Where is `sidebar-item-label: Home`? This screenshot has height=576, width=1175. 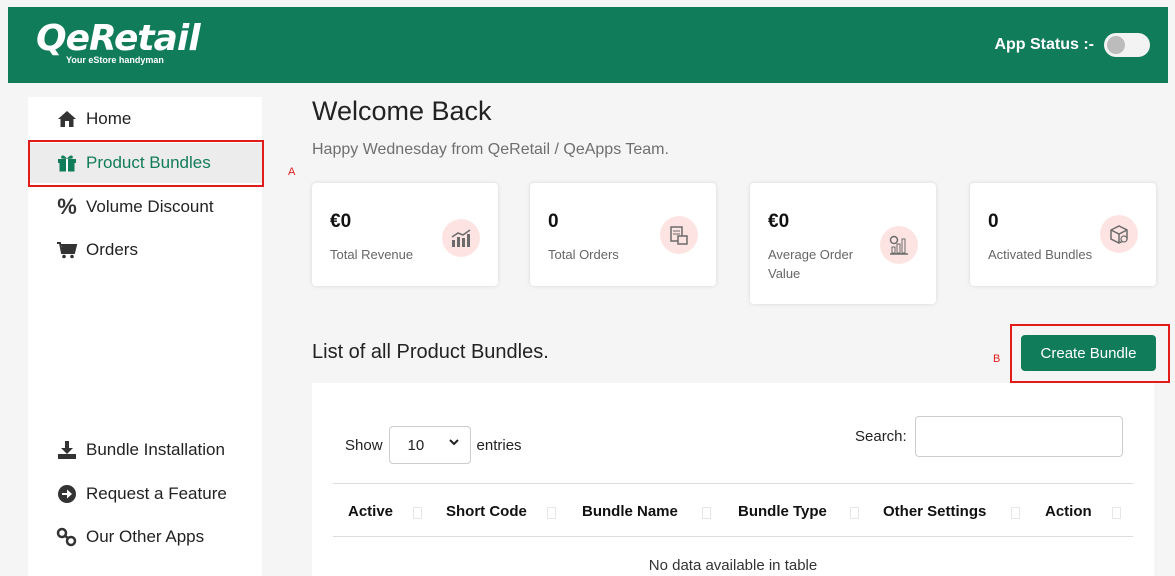
sidebar-item-label: Home is located at coordinates (109, 118).